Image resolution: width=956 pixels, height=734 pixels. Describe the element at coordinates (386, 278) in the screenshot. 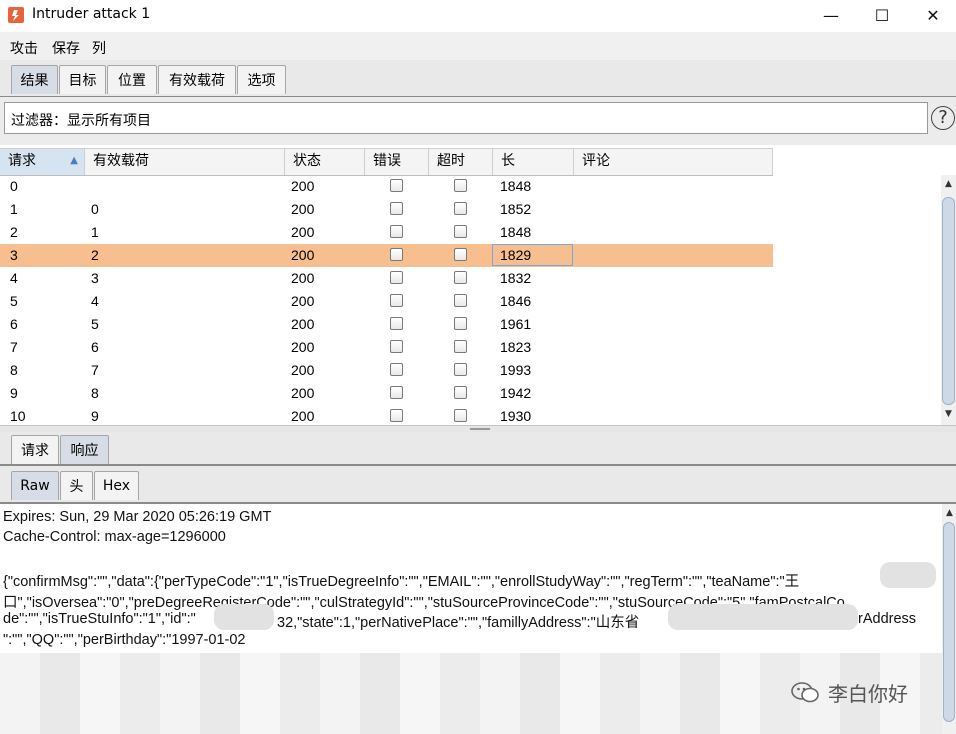

I see `table-row: 4 3 200 1832` at that location.